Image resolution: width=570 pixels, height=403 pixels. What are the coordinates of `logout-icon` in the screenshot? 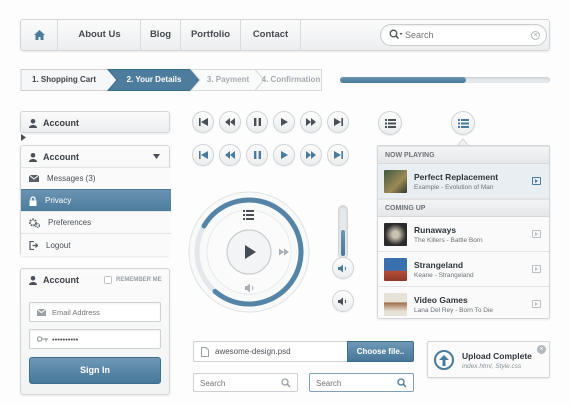 It's located at (33, 245).